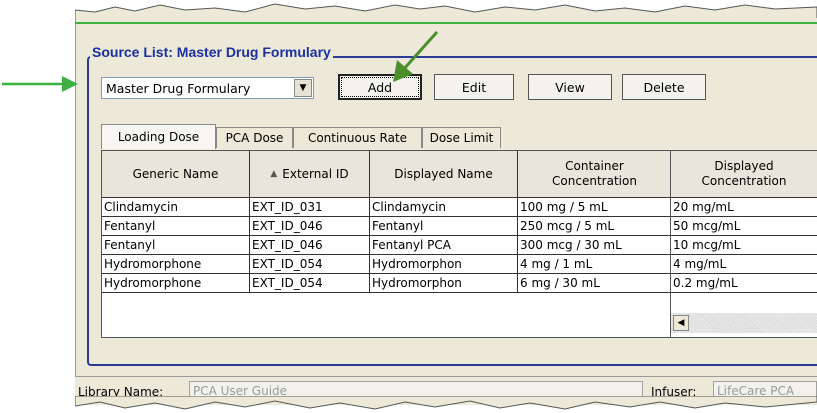 This screenshot has height=413, width=817. What do you see at coordinates (444, 226) in the screenshot?
I see `cell-displayed-name: Fentanyl` at bounding box center [444, 226].